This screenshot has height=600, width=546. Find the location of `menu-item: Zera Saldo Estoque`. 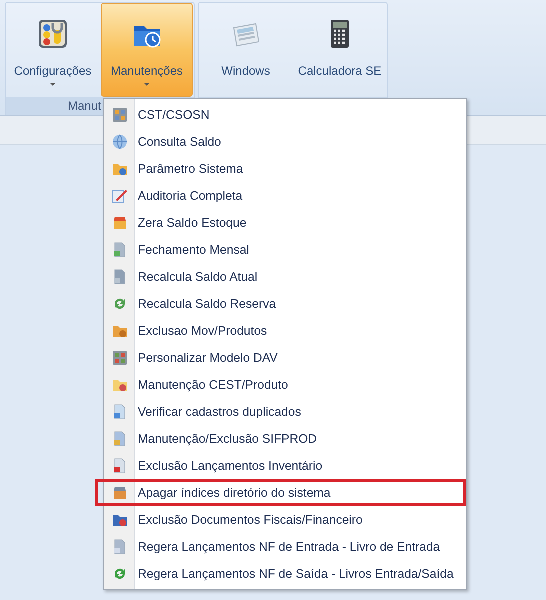

menu-item: Zera Saldo Estoque is located at coordinates (285, 222).